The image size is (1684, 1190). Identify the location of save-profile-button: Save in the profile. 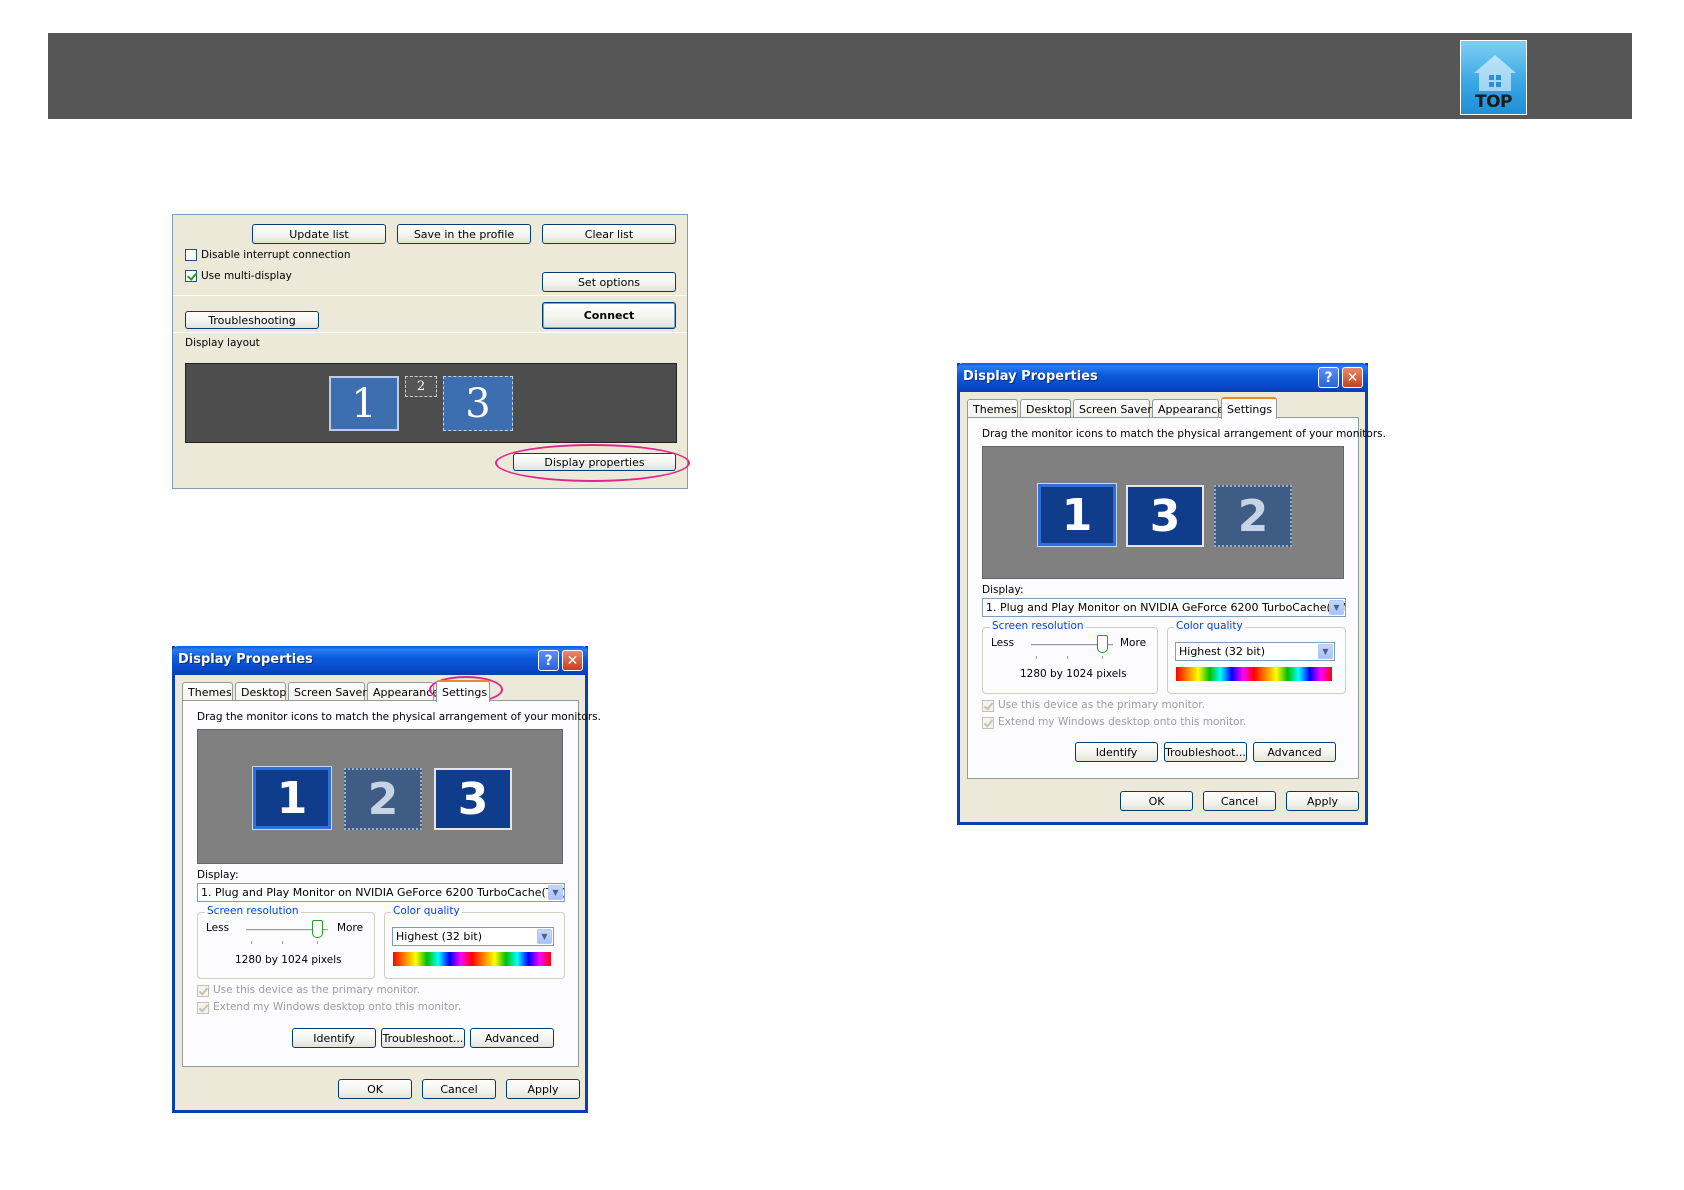
(464, 234).